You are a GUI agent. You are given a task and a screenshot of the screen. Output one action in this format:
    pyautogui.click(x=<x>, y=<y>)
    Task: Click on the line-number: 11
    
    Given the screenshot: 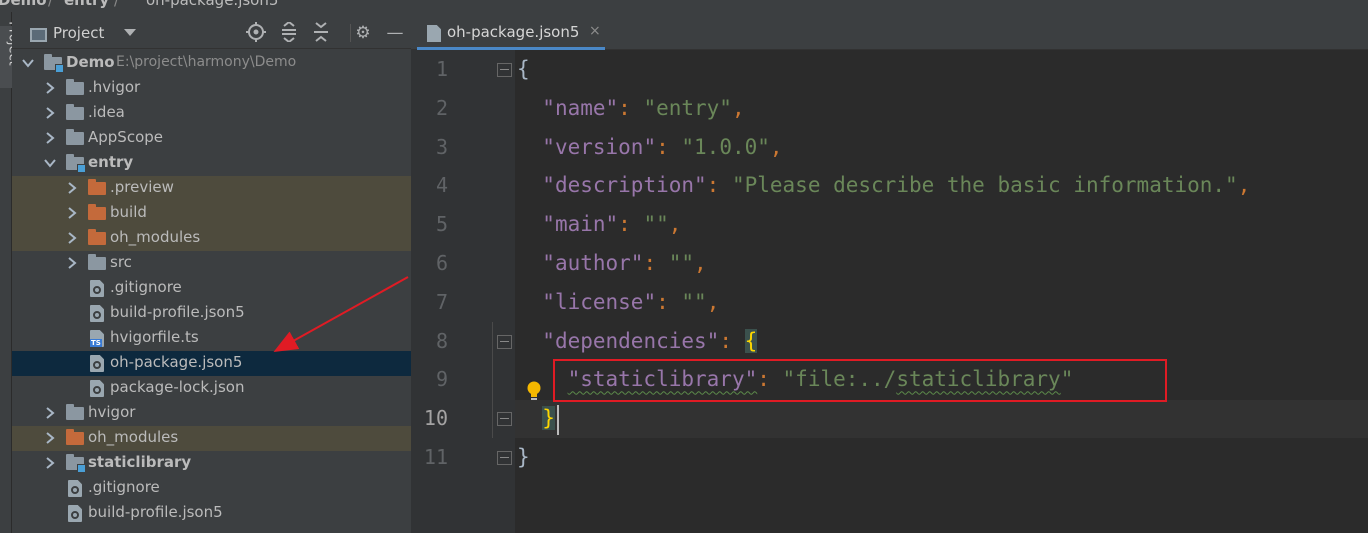 What is the action you would take?
    pyautogui.click(x=428, y=457)
    